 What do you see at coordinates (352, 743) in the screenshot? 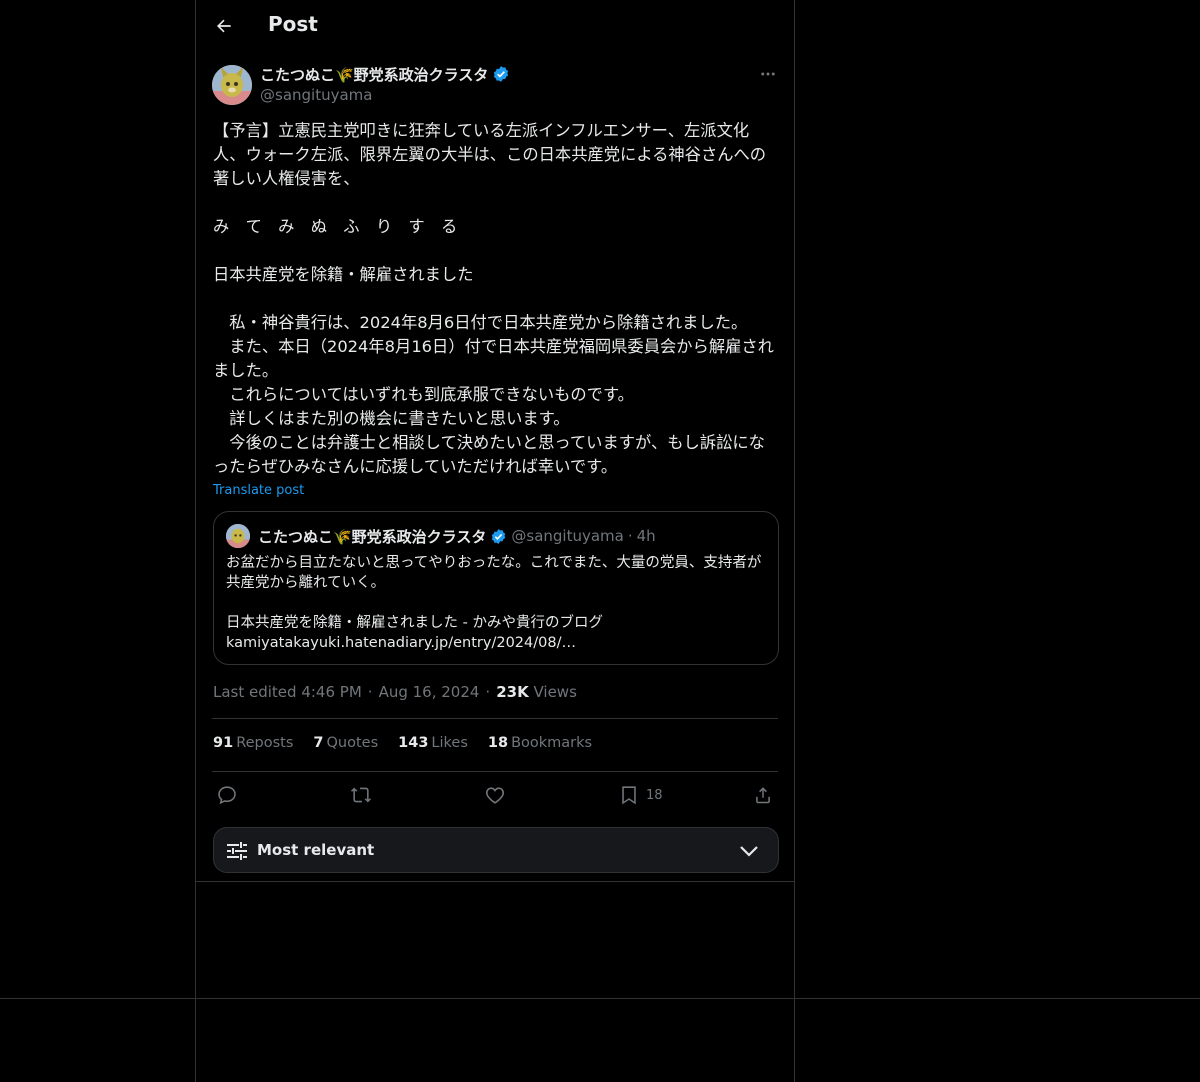
I see `quotes-label: Quotes` at bounding box center [352, 743].